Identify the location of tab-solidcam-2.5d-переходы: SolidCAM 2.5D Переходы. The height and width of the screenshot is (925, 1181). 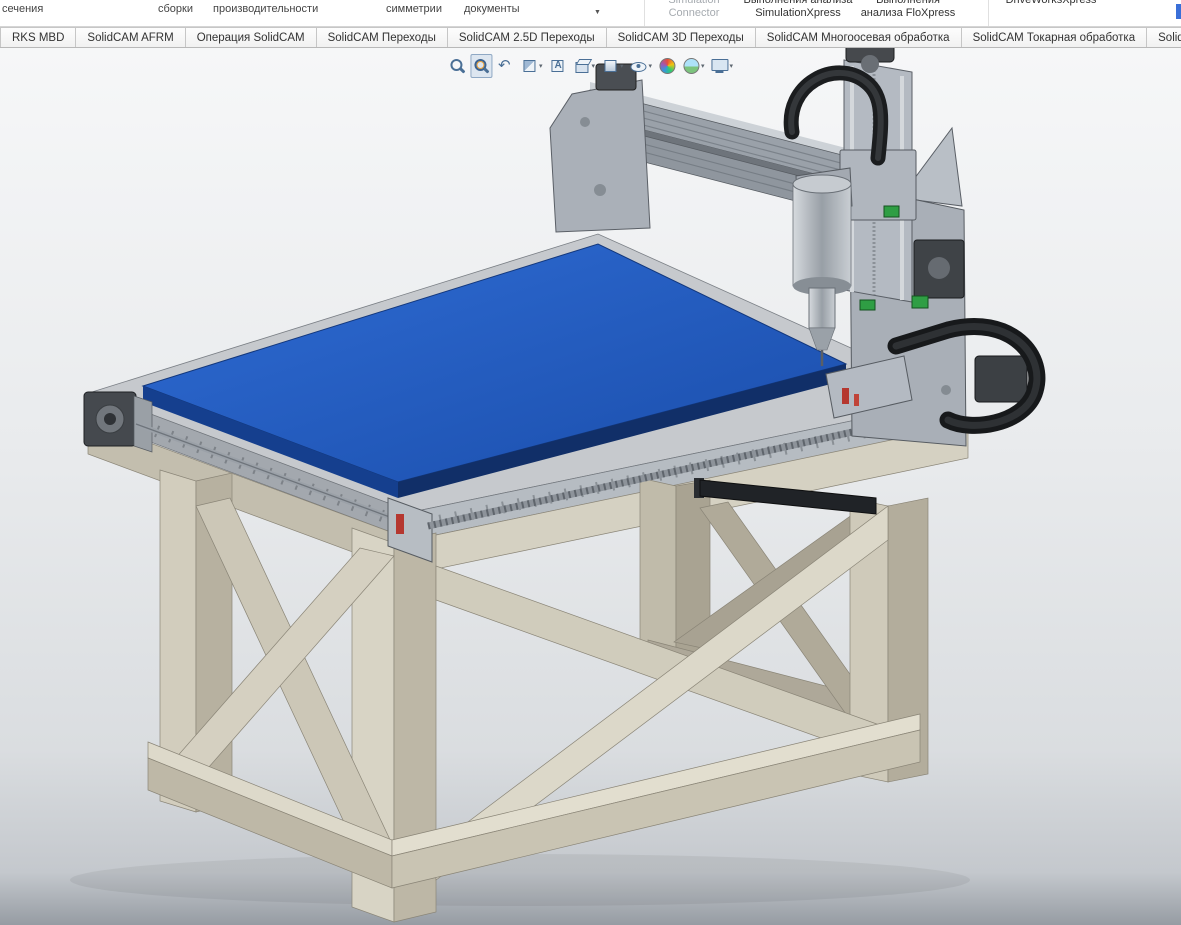
(526, 37).